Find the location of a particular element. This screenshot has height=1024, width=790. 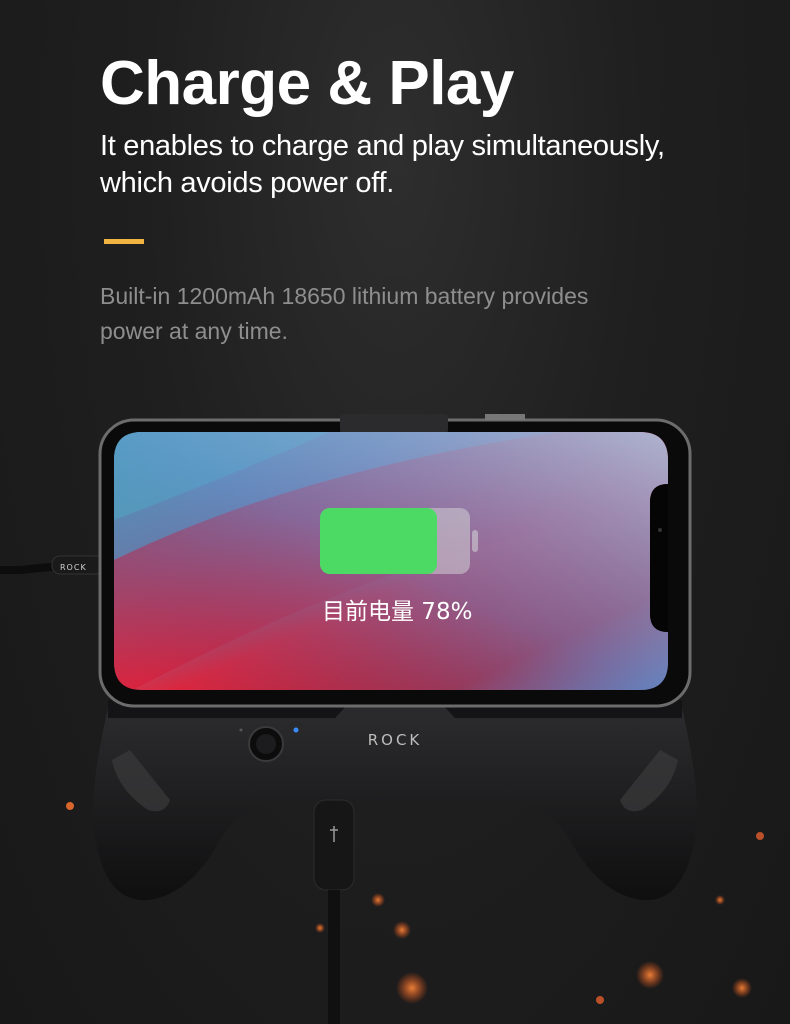

page-title: Charge & Play is located at coordinates (307, 83).